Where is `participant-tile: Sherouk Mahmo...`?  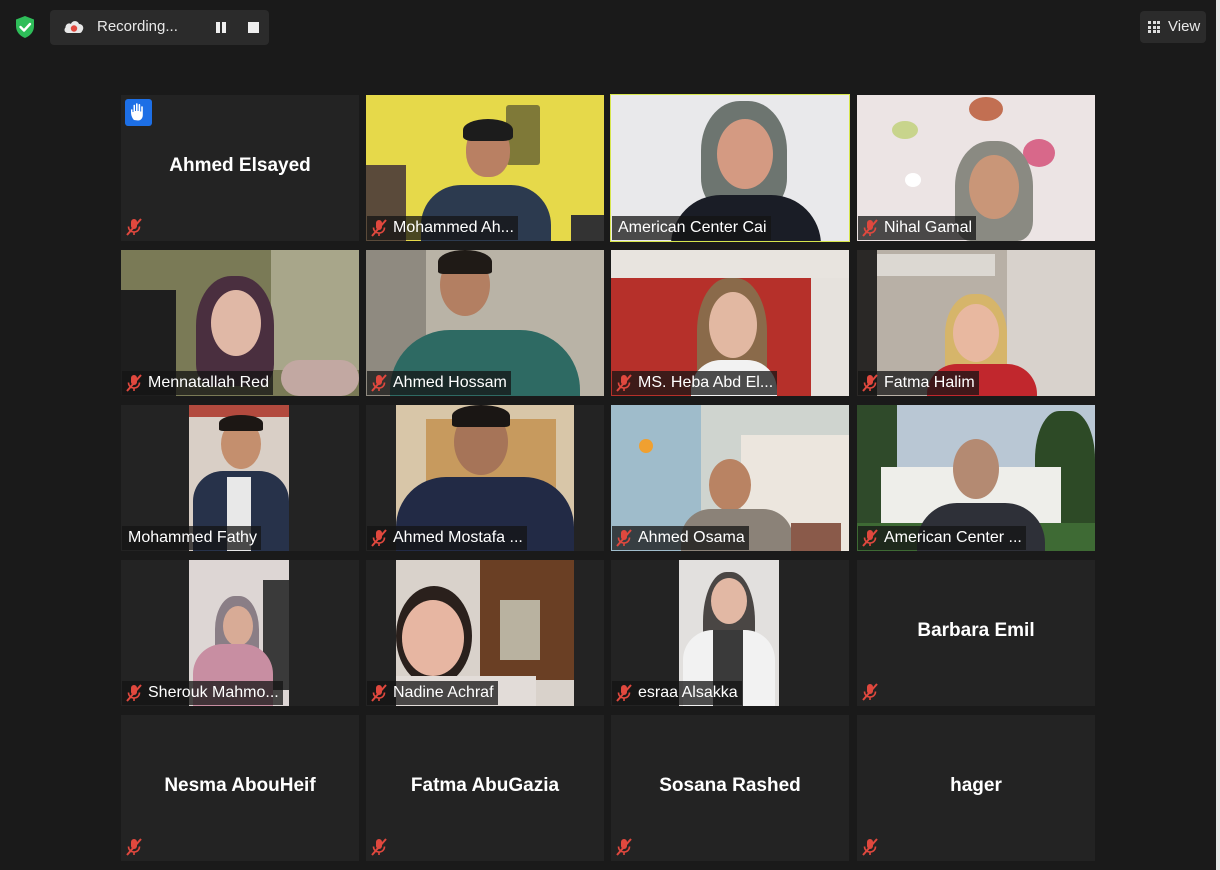 participant-tile: Sherouk Mahmo... is located at coordinates (240, 633).